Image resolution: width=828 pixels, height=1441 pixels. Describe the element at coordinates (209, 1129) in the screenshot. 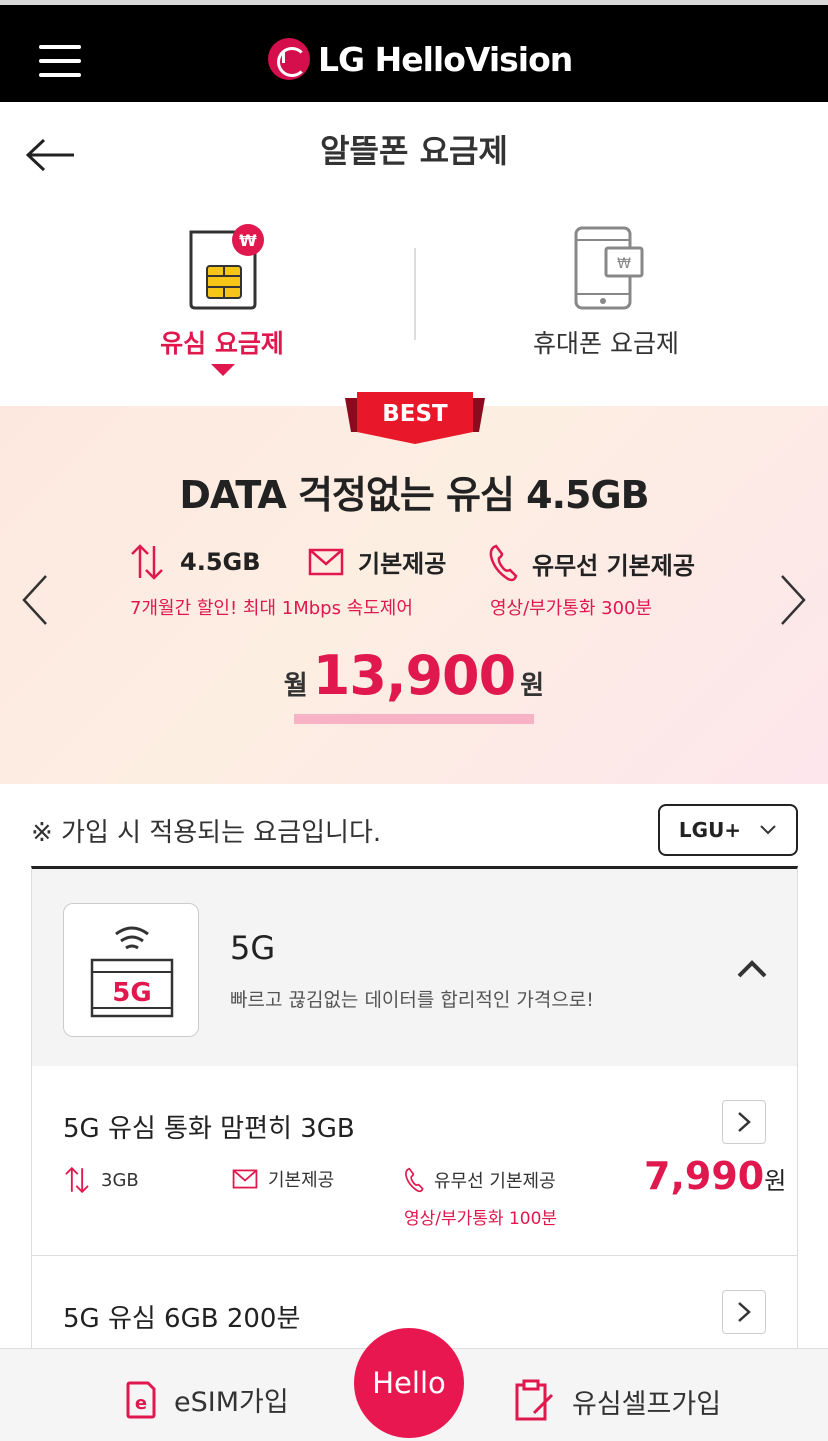

I see `plan-name: 5G 유심 통화 맘편히 3GB` at that location.